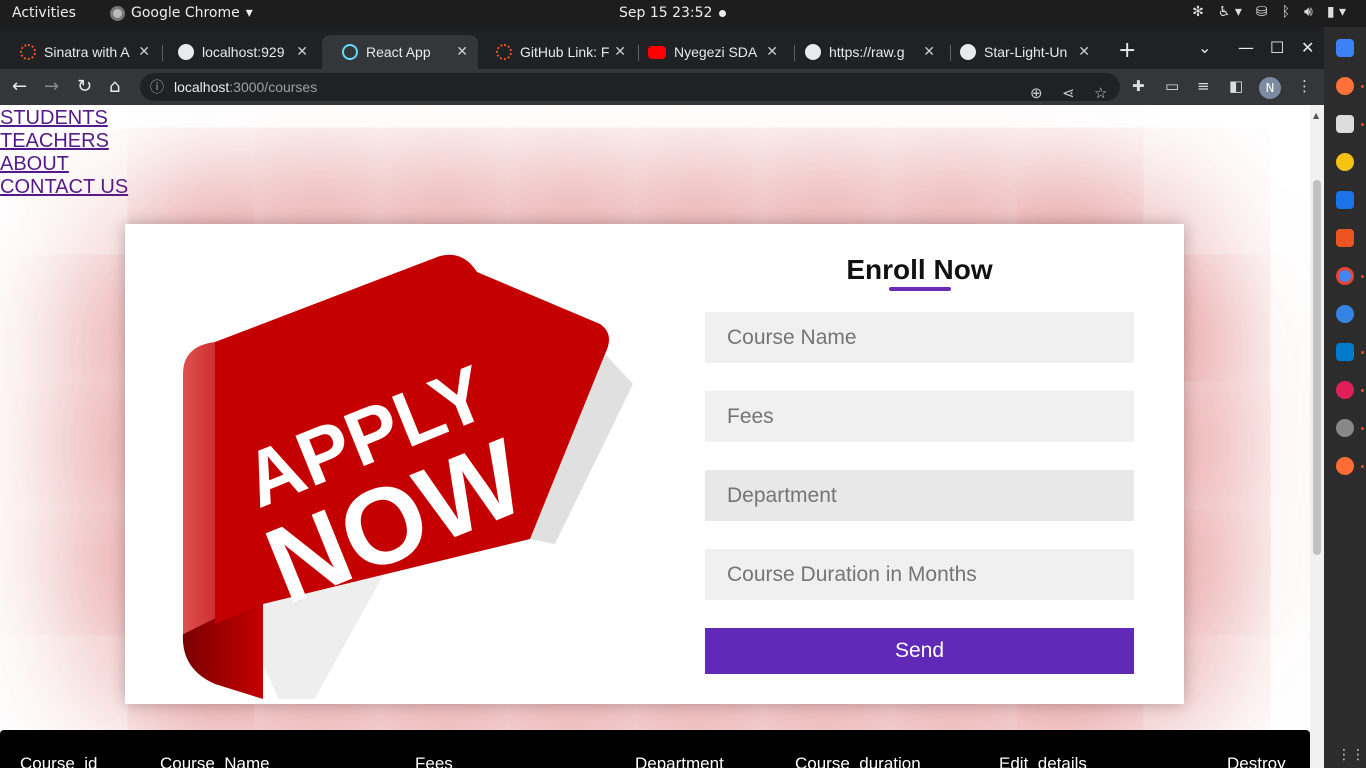 Image resolution: width=1366 pixels, height=768 pixels. I want to click on column-header: Destroy, so click(1256, 761).